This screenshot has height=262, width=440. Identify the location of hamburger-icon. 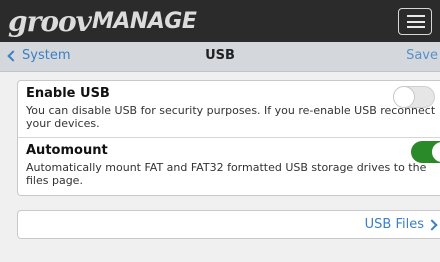
(416, 16).